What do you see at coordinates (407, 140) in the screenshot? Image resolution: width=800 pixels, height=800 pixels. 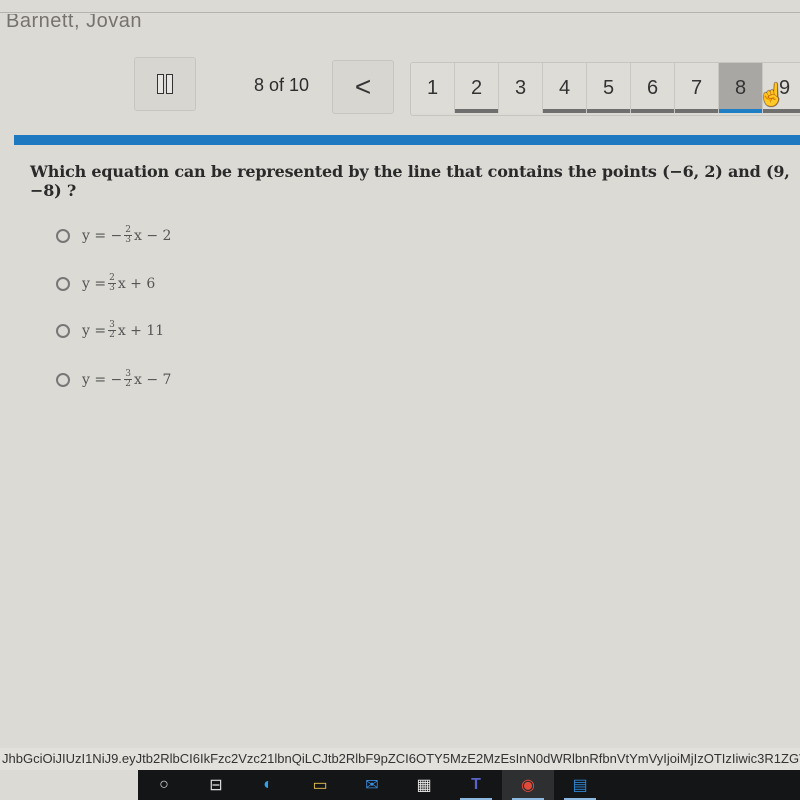 I see `progress-bar` at bounding box center [407, 140].